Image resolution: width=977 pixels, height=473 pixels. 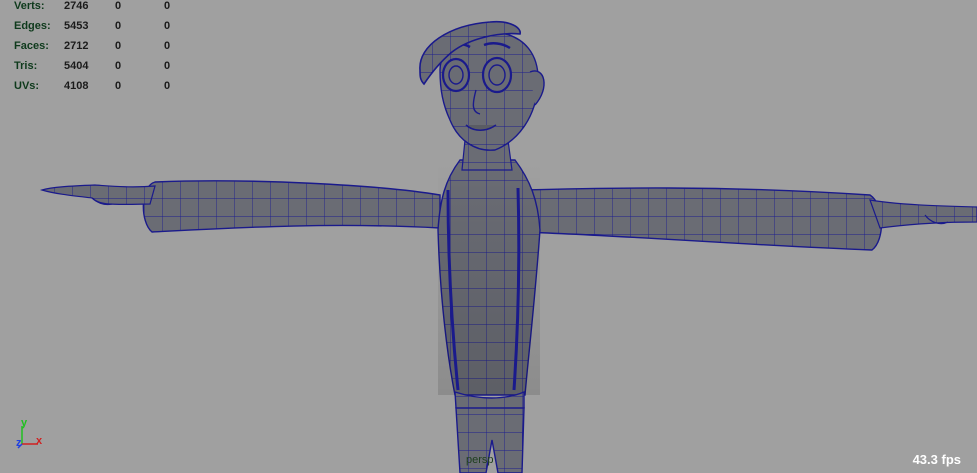 I want to click on hud-value: 5404, so click(x=76, y=66).